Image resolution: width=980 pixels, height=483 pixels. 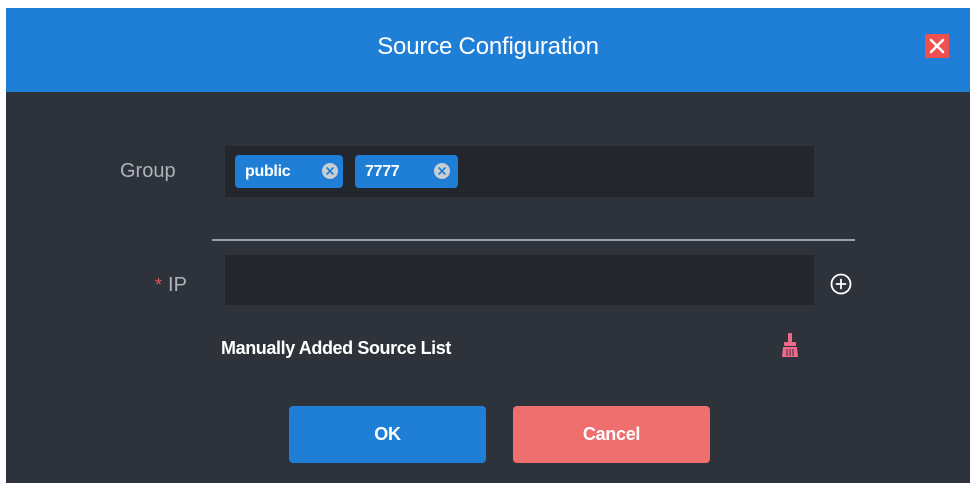 What do you see at coordinates (519, 171) in the screenshot?
I see `group-select: public 7777` at bounding box center [519, 171].